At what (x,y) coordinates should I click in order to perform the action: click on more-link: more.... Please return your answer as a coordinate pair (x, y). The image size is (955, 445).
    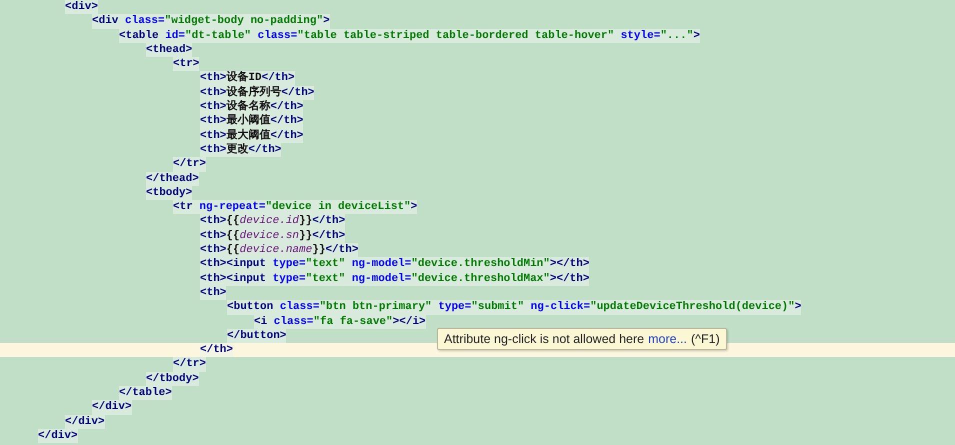
    Looking at the image, I should click on (668, 339).